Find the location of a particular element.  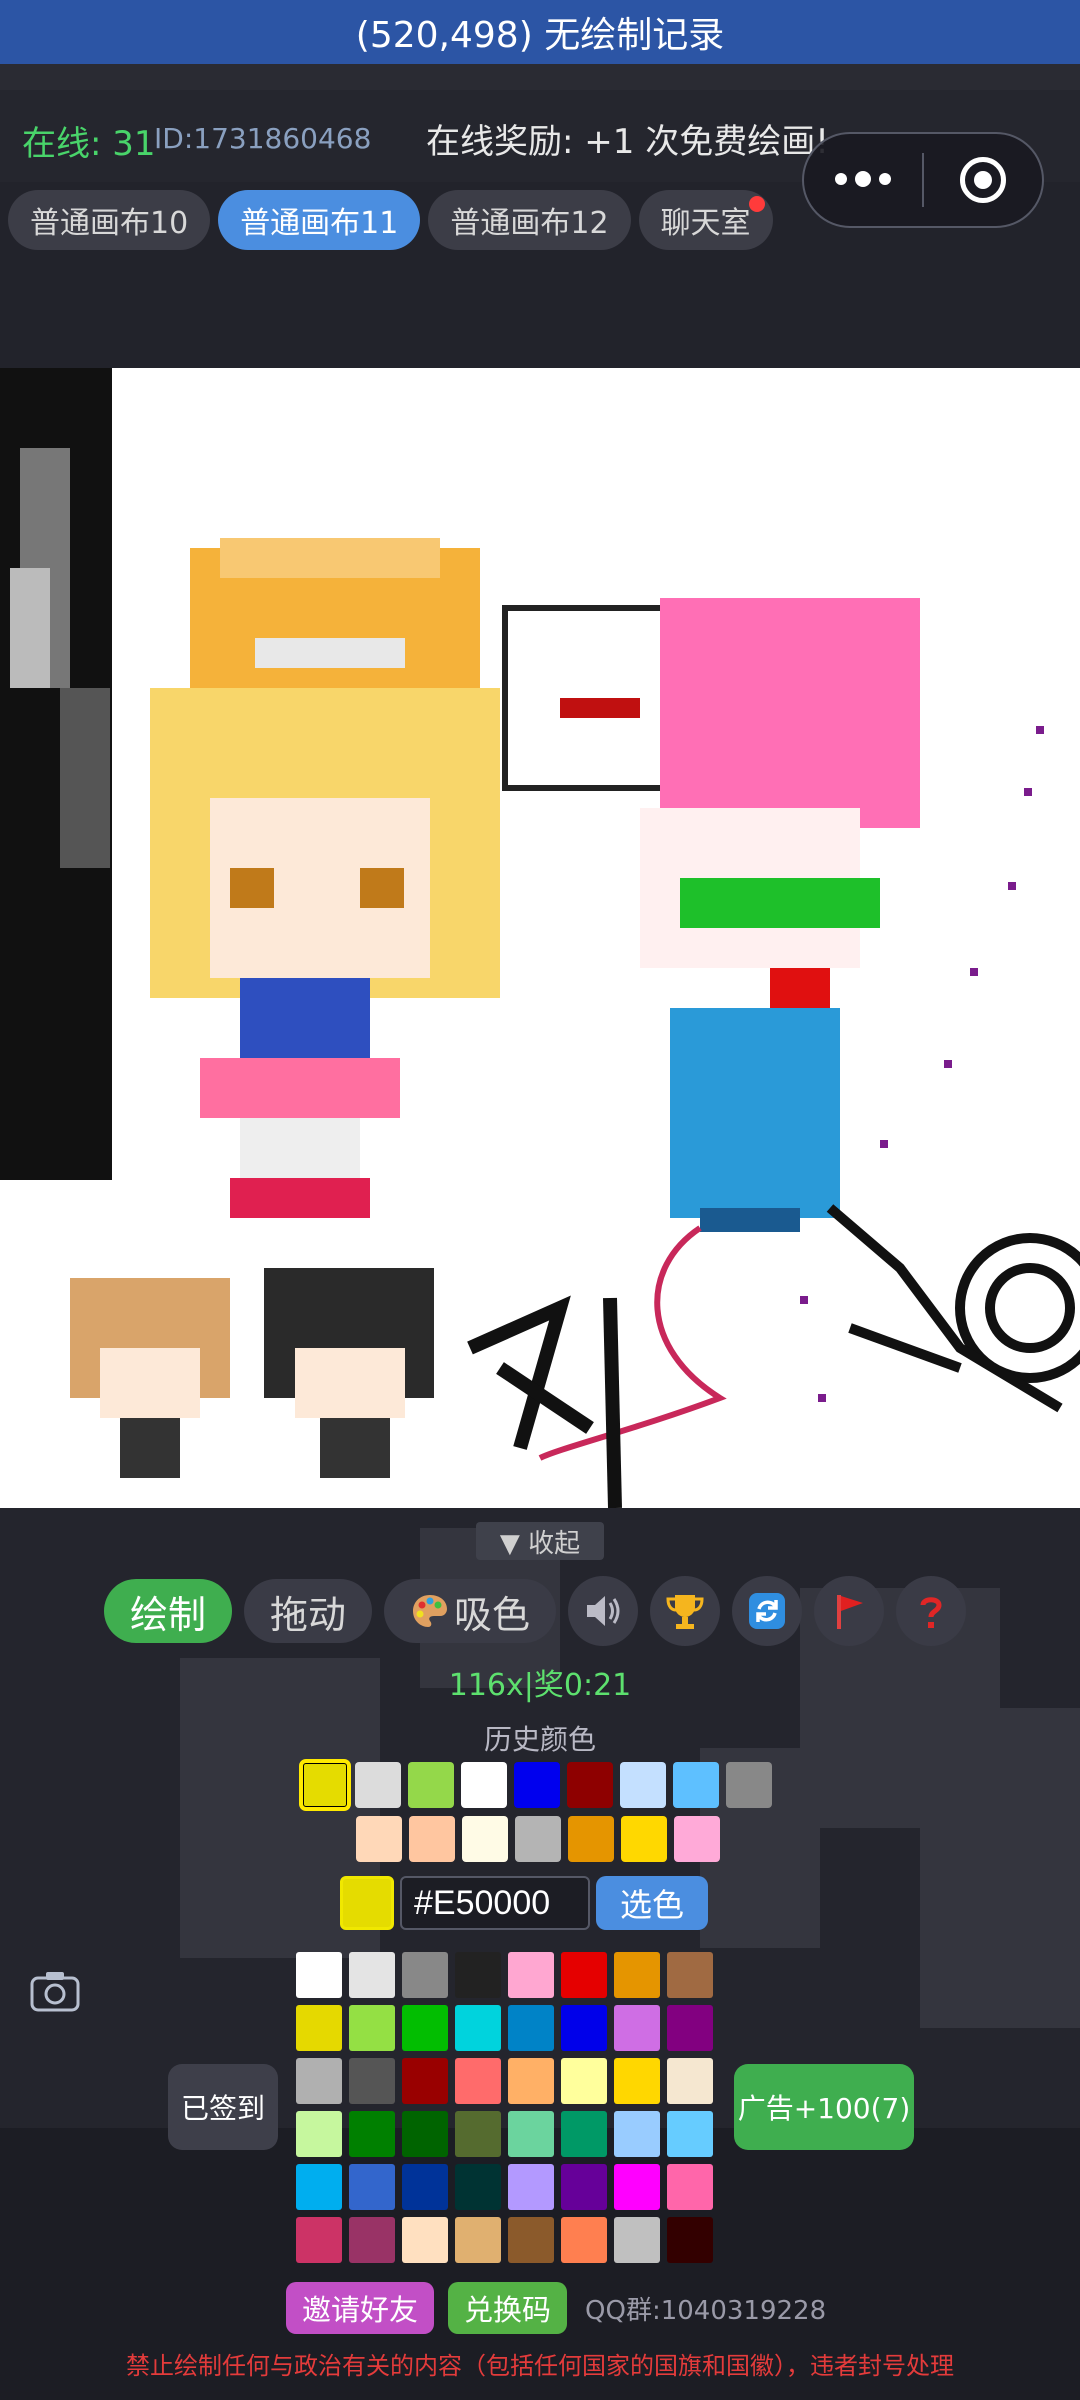

tab-canvas-10: 普通画布10 is located at coordinates (109, 220).